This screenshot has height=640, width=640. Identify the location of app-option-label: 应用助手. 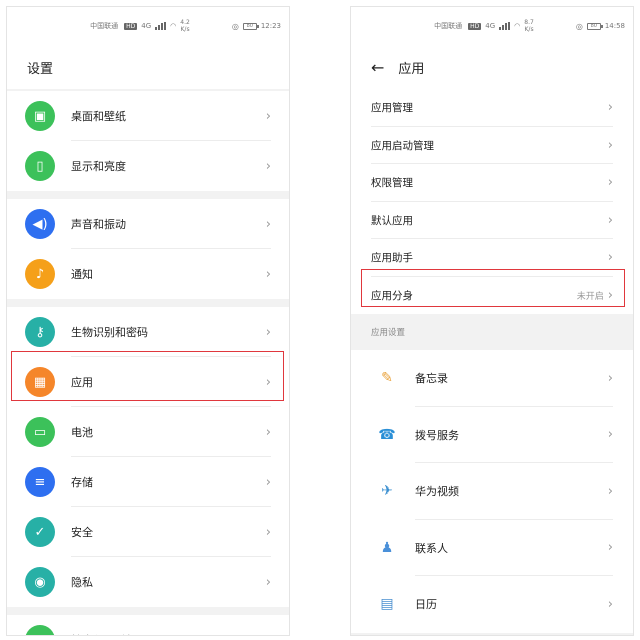
(392, 258).